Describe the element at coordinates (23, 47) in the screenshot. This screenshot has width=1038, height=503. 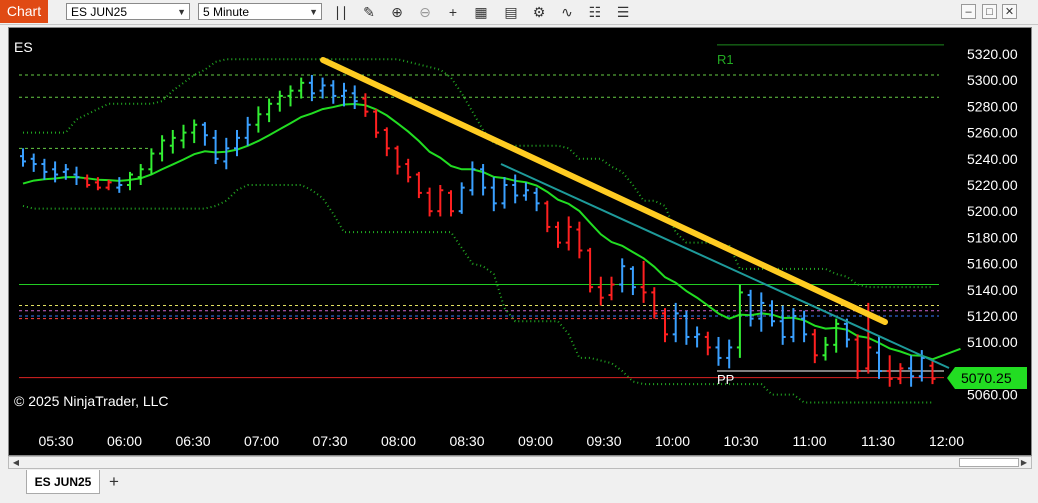
I see `symbol-label: ES` at that location.